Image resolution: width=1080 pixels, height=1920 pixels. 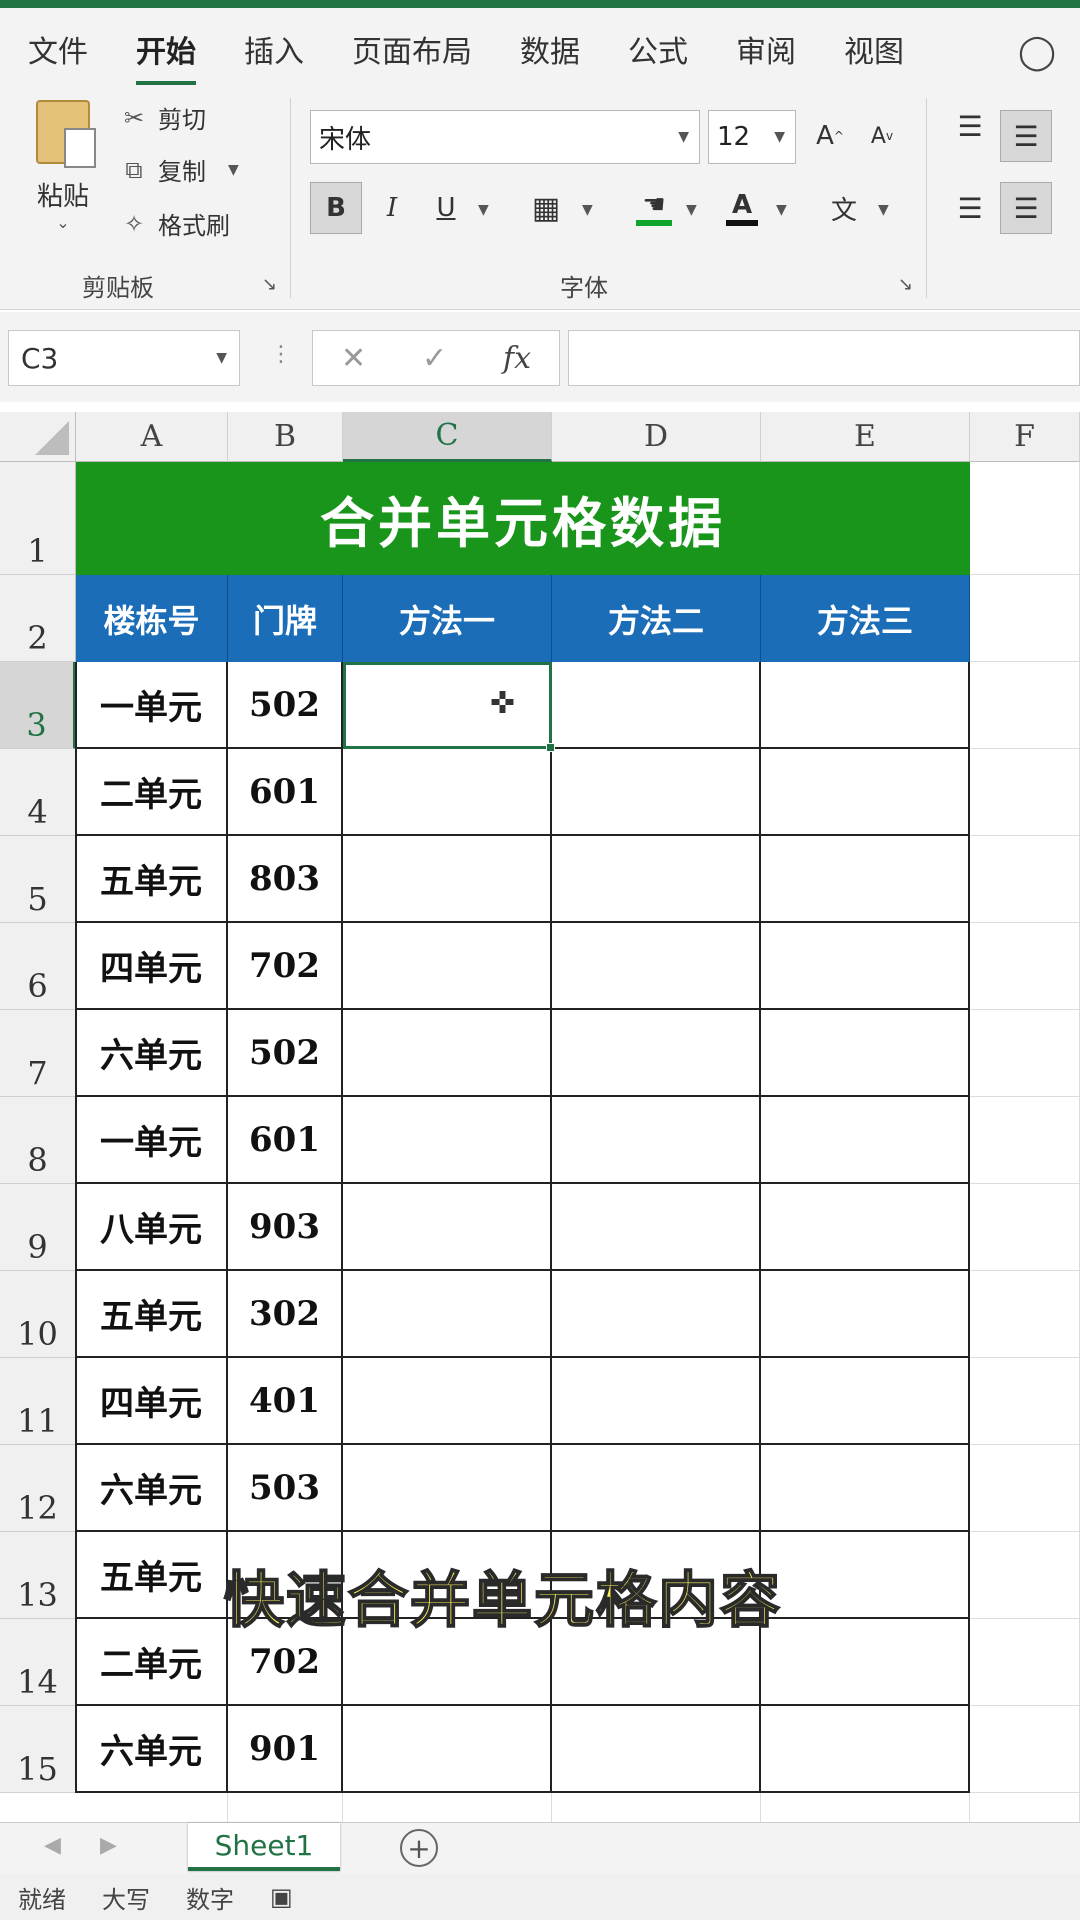 What do you see at coordinates (447, 1488) in the screenshot?
I see `cell-c12` at bounding box center [447, 1488].